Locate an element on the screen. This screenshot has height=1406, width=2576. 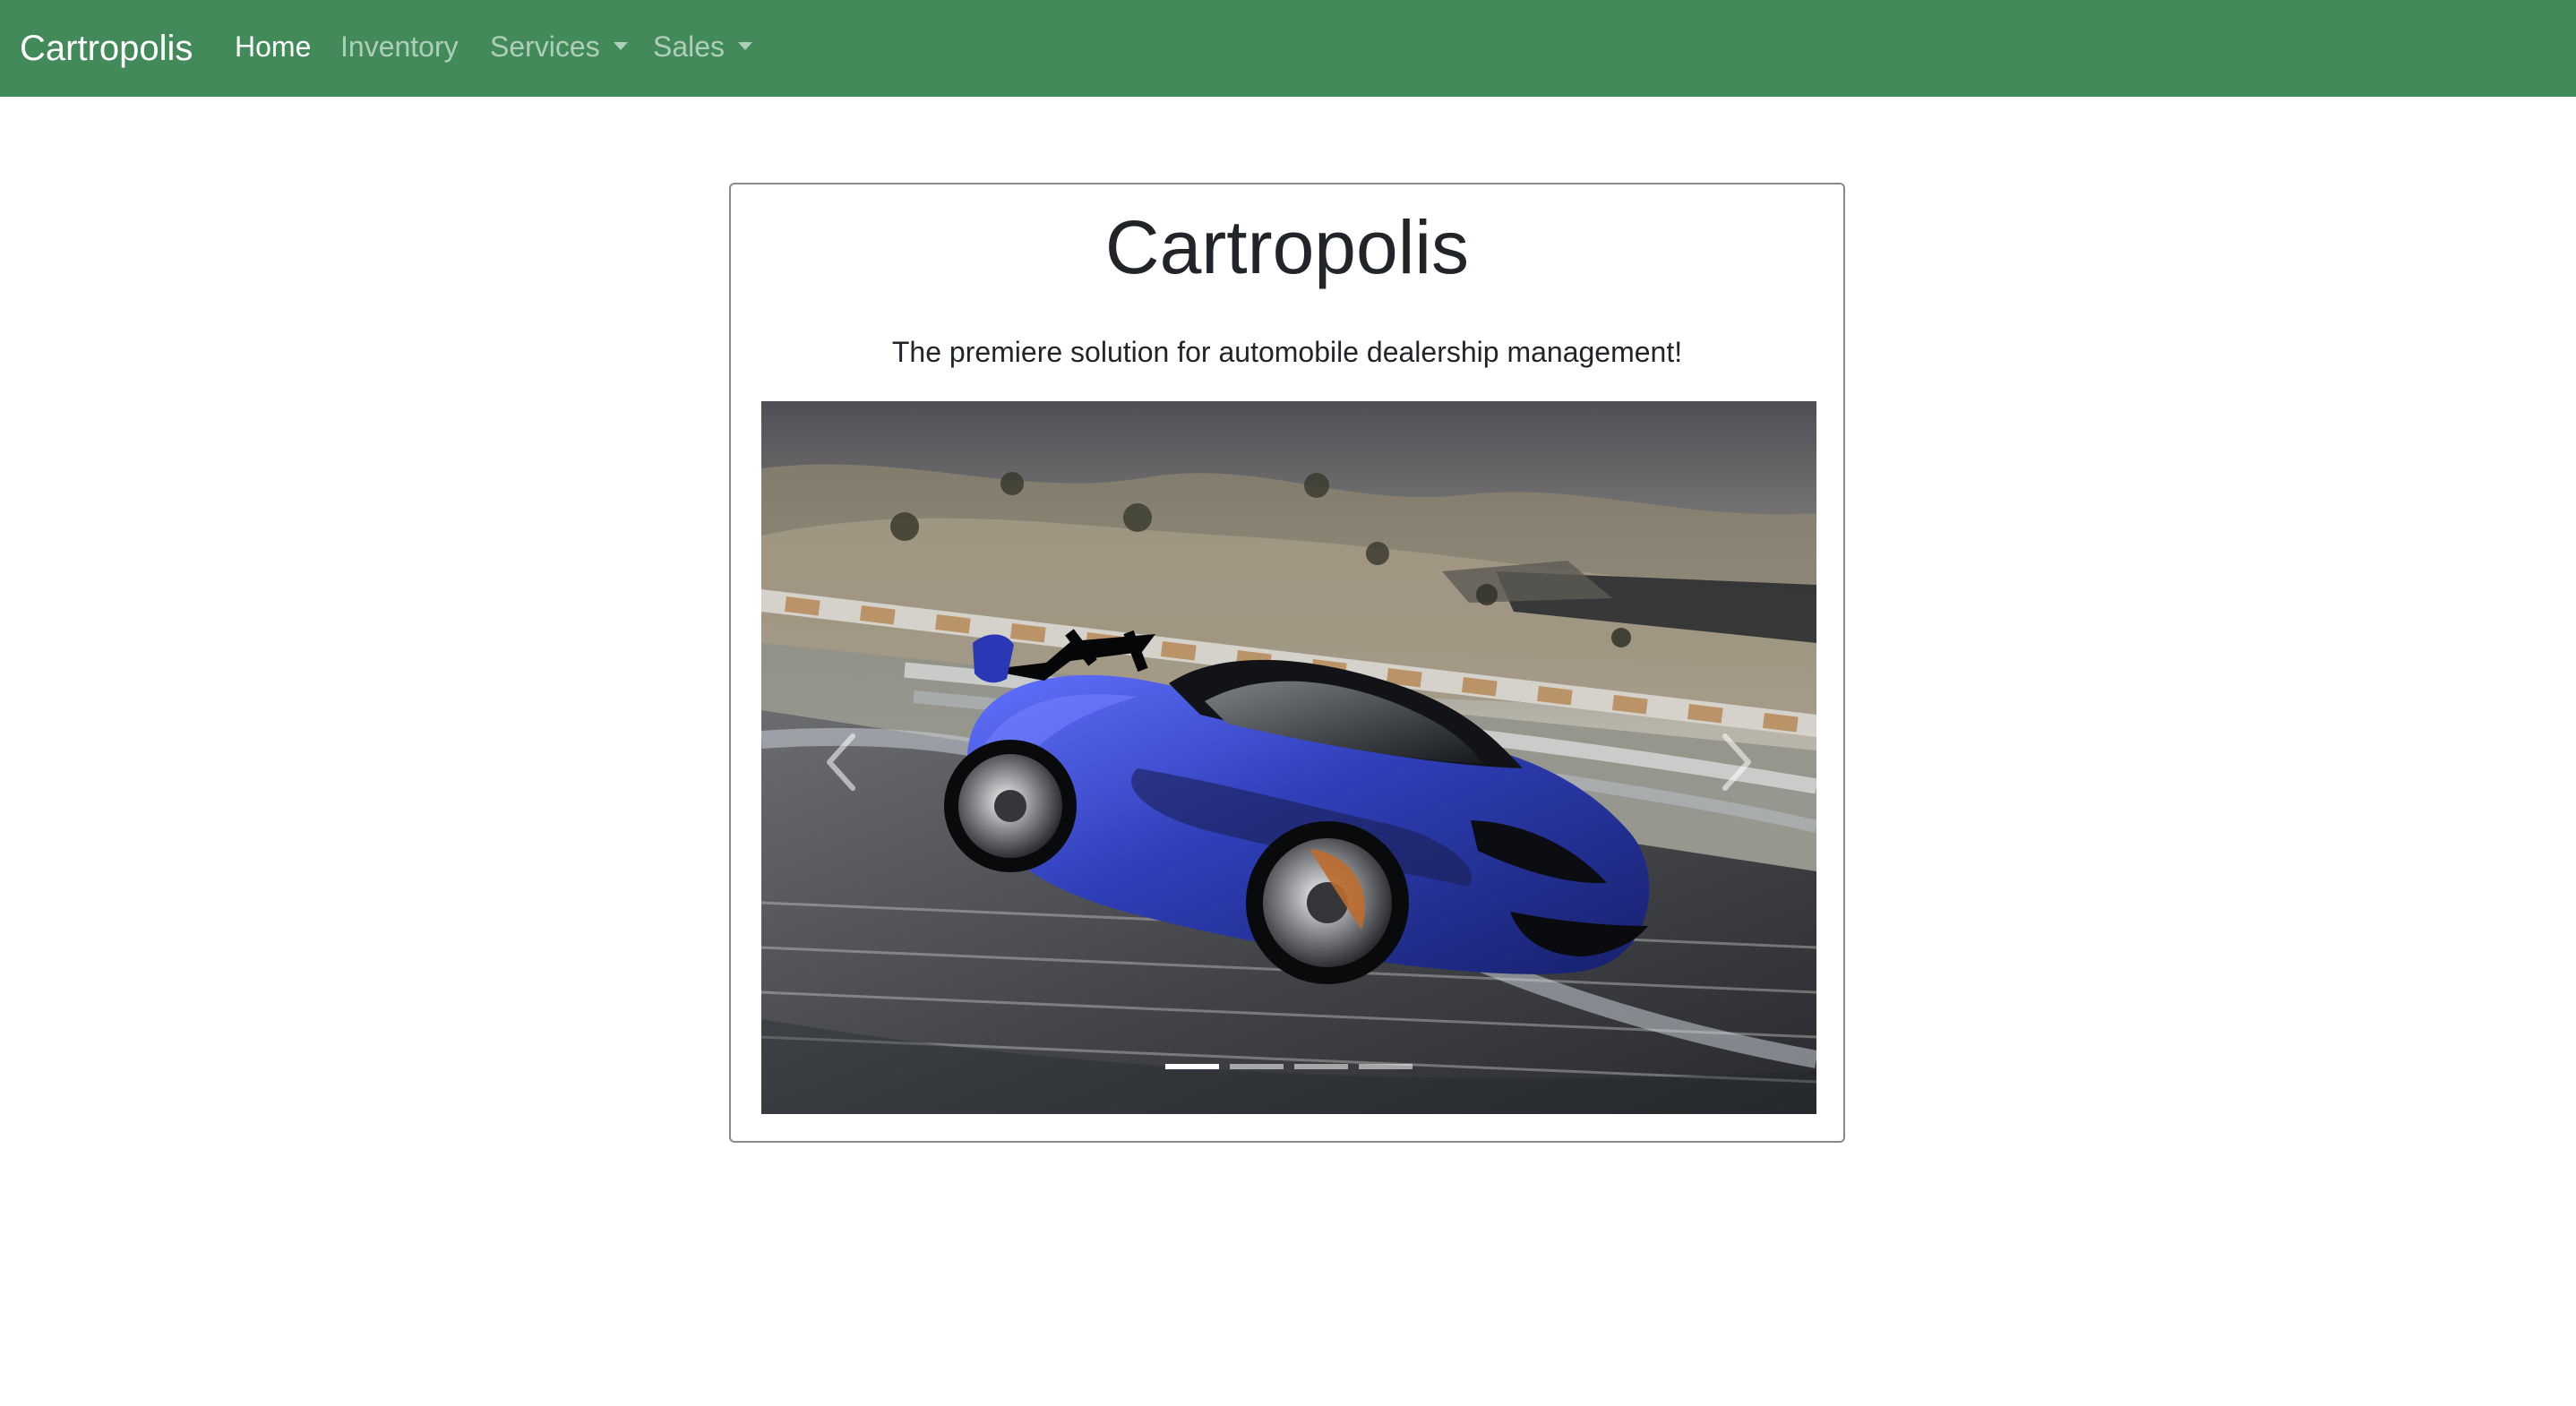
sales-dropdown: Sales is located at coordinates (702, 48).